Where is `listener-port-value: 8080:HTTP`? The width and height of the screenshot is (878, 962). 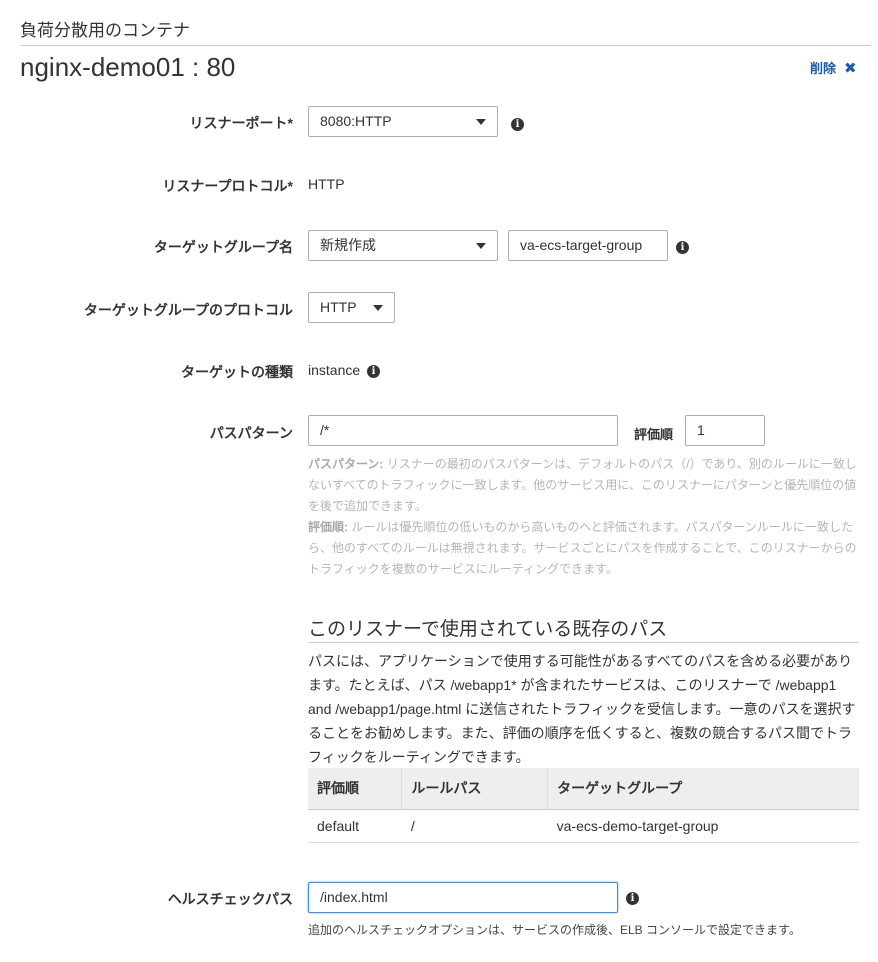 listener-port-value: 8080:HTTP is located at coordinates (356, 121).